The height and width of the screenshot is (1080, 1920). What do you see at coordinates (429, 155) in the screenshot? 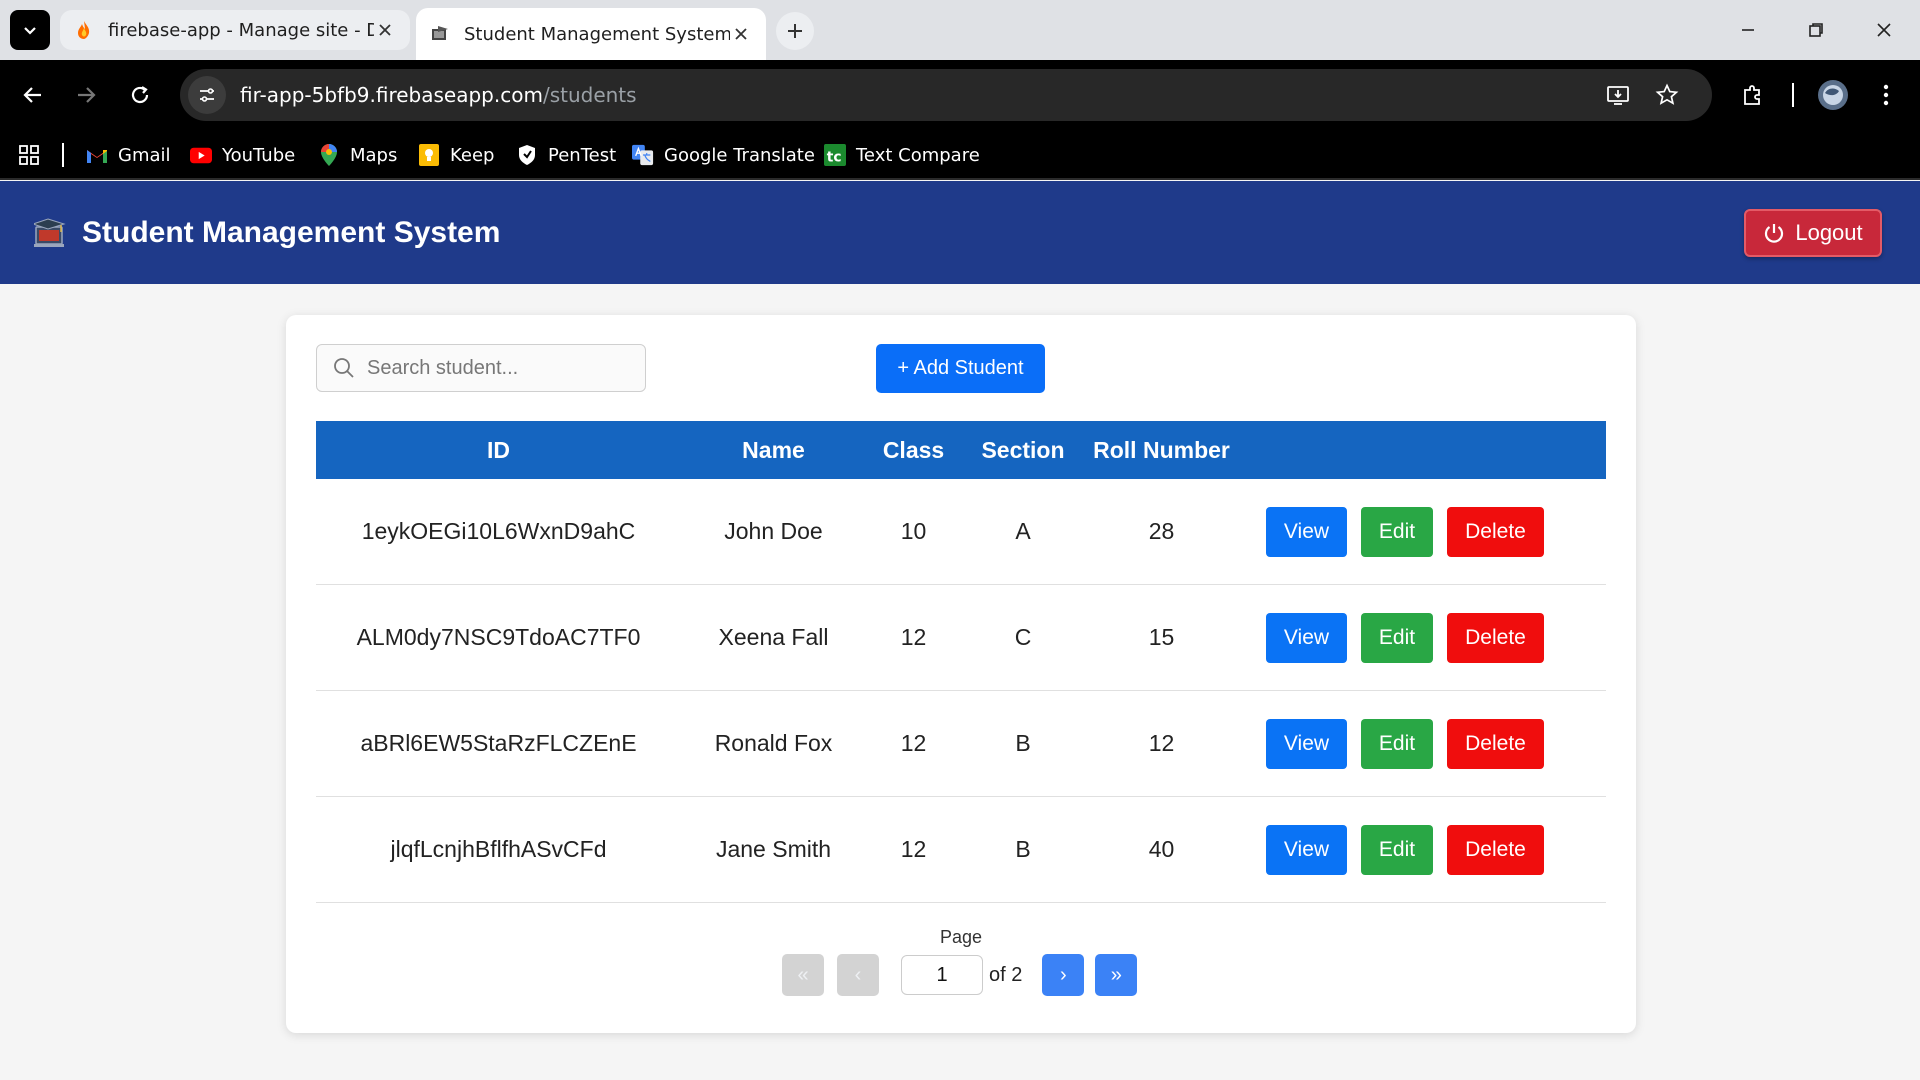
I see `keep-icon` at bounding box center [429, 155].